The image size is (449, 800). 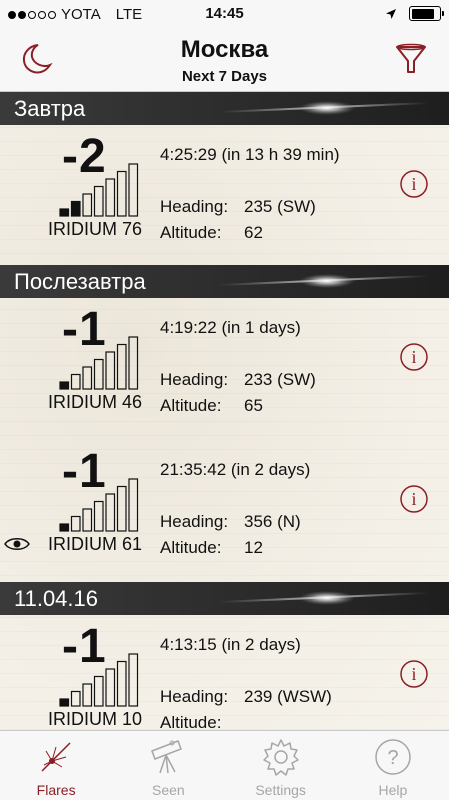 I want to click on satellite-name: IRIDIUM 10, so click(x=95, y=719).